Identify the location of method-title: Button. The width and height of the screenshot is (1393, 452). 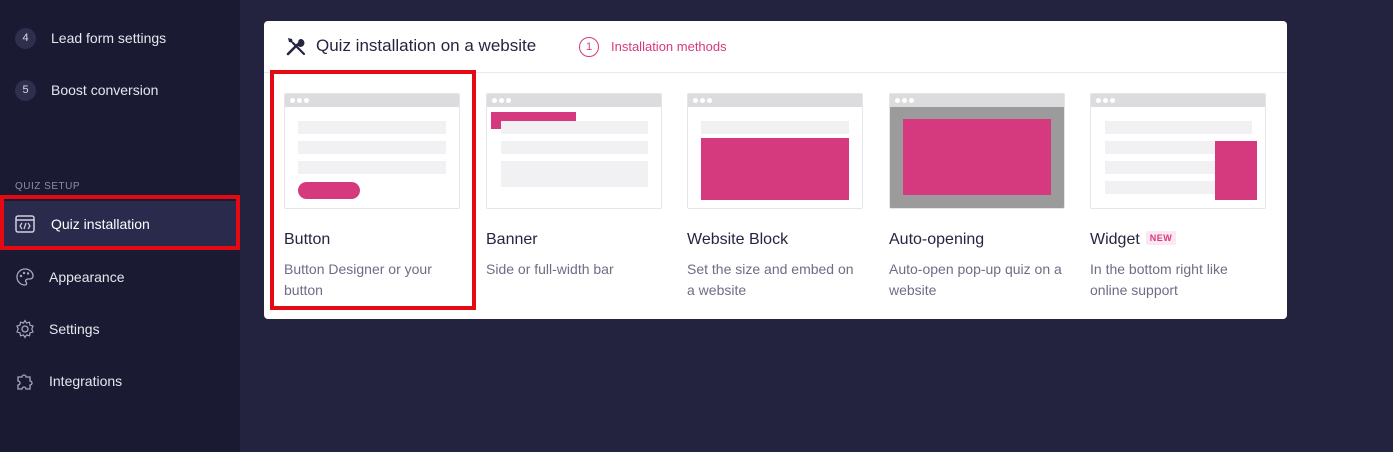
(307, 239).